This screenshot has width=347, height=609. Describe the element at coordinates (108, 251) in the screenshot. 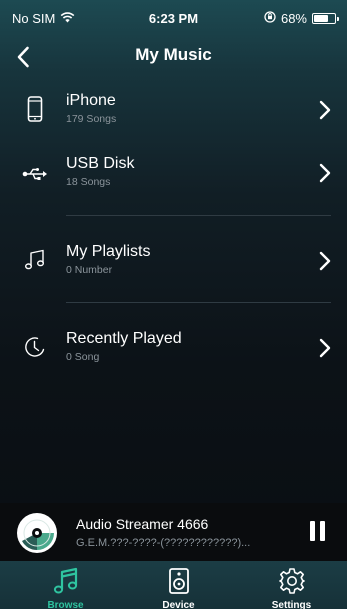

I see `list-item-title: My Playlists` at that location.